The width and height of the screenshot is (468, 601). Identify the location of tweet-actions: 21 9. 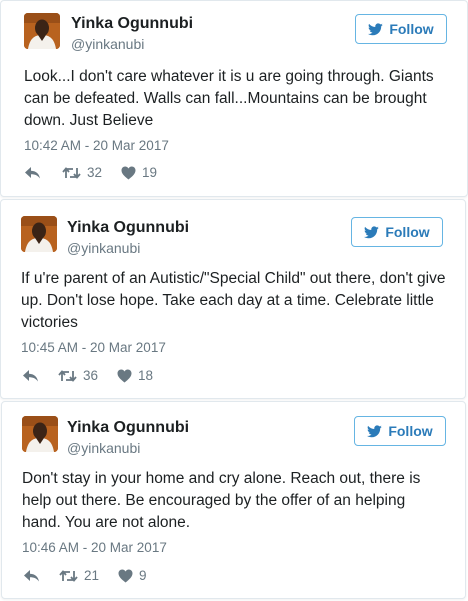
(85, 575).